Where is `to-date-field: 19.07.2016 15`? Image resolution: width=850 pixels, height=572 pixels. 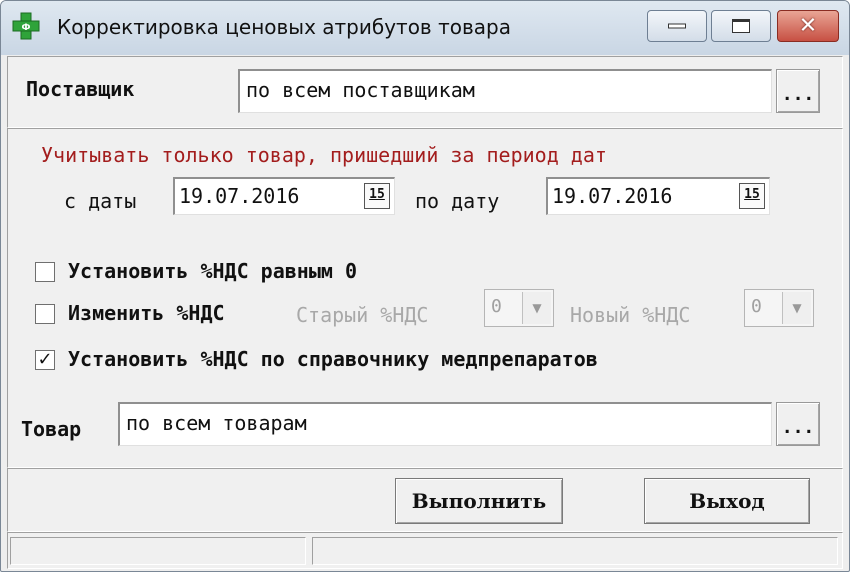 to-date-field: 19.07.2016 15 is located at coordinates (658, 196).